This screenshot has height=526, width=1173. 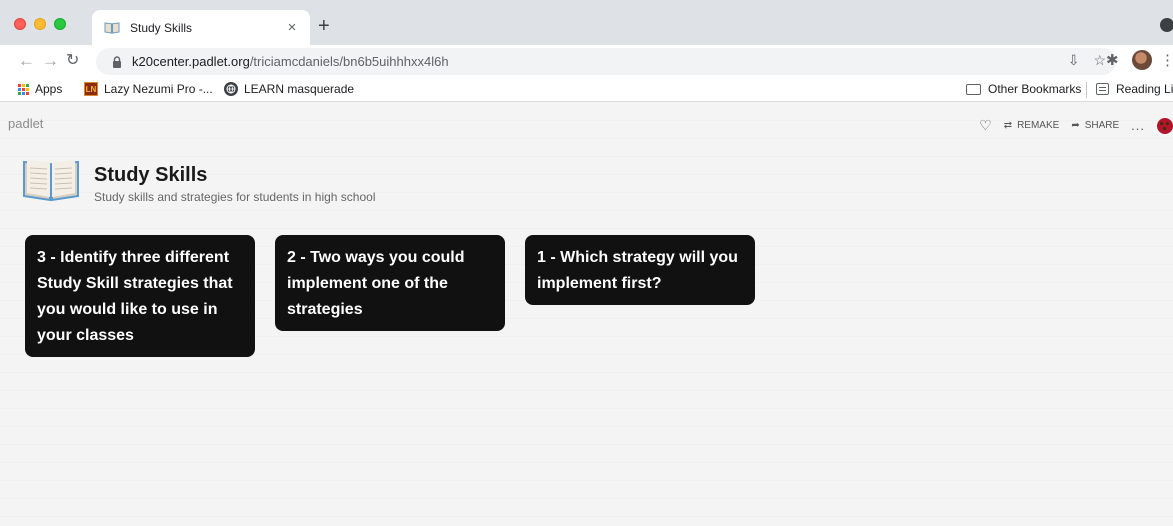 I want to click on bookmark-other-label: Other Bookmarks, so click(x=1035, y=89).